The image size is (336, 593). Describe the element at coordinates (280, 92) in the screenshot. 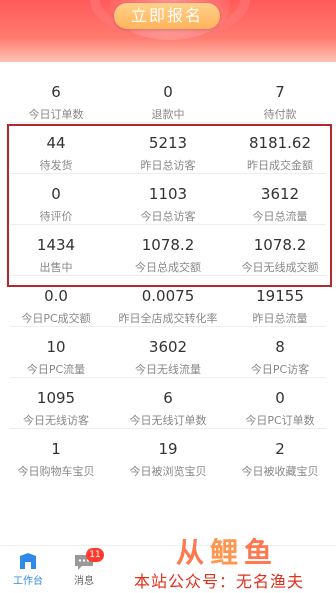

I see `stat-value: 7` at that location.